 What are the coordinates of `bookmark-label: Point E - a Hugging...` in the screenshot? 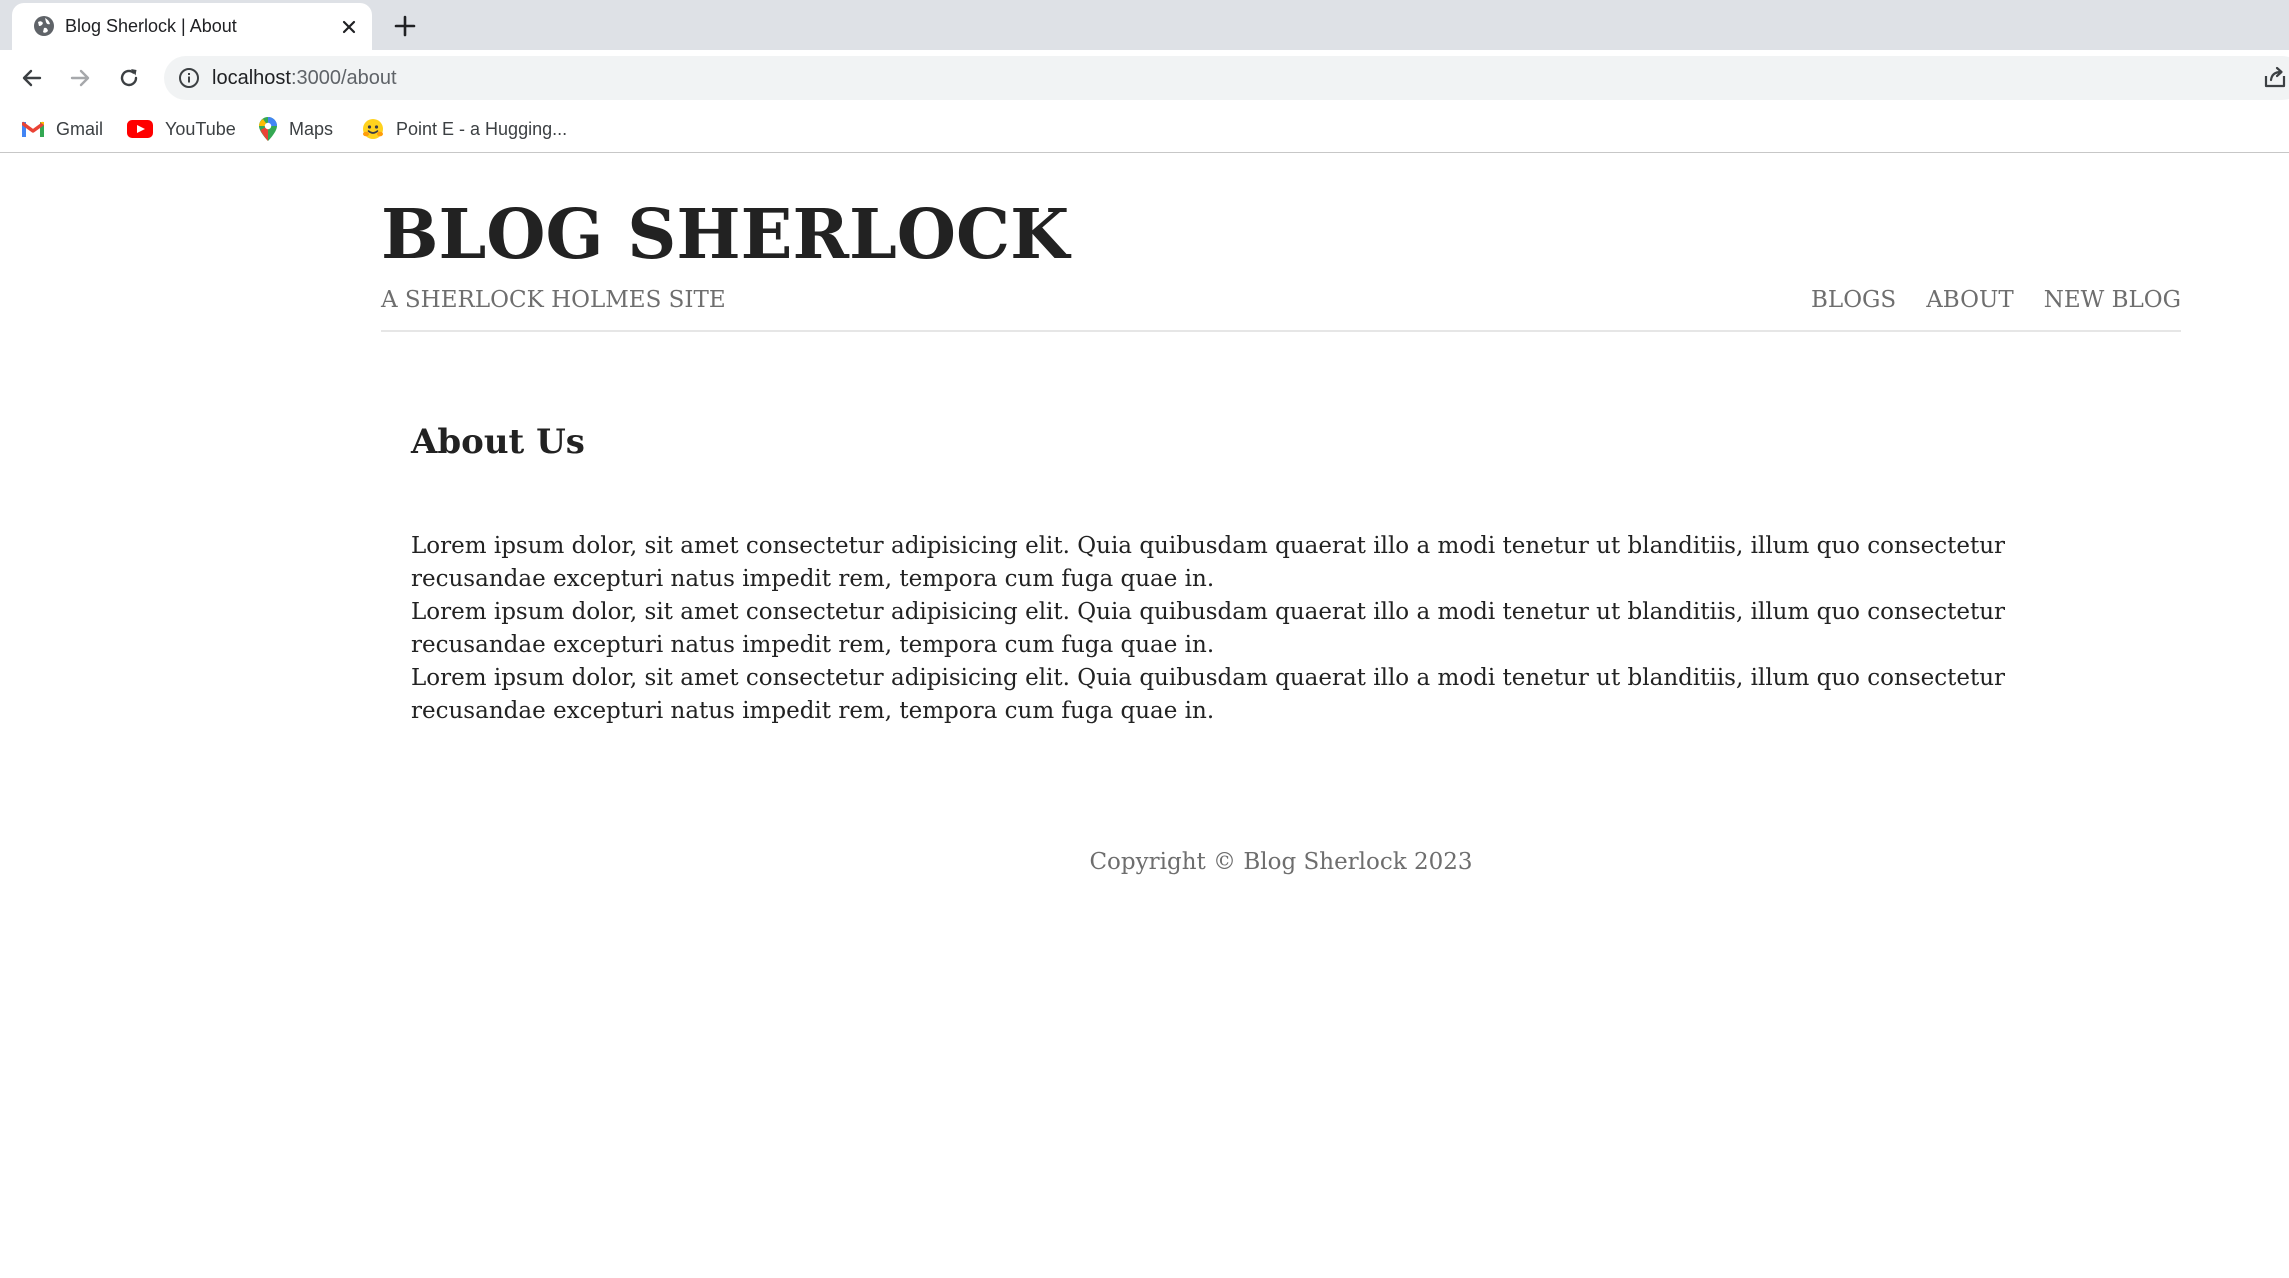 It's located at (482, 128).